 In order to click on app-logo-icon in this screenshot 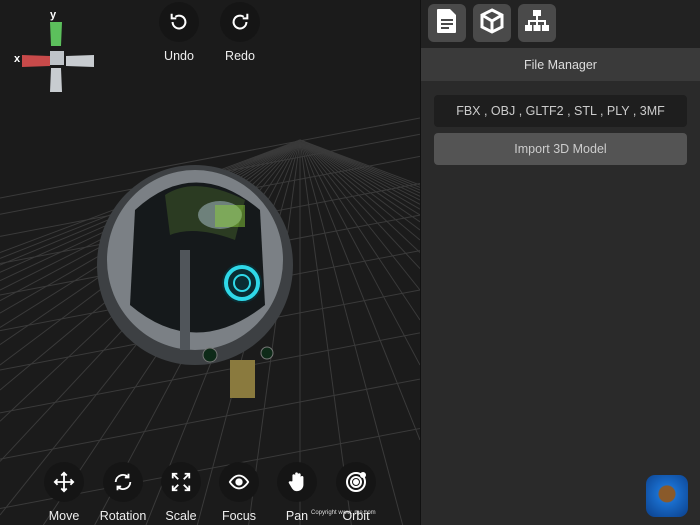, I will do `click(667, 496)`.